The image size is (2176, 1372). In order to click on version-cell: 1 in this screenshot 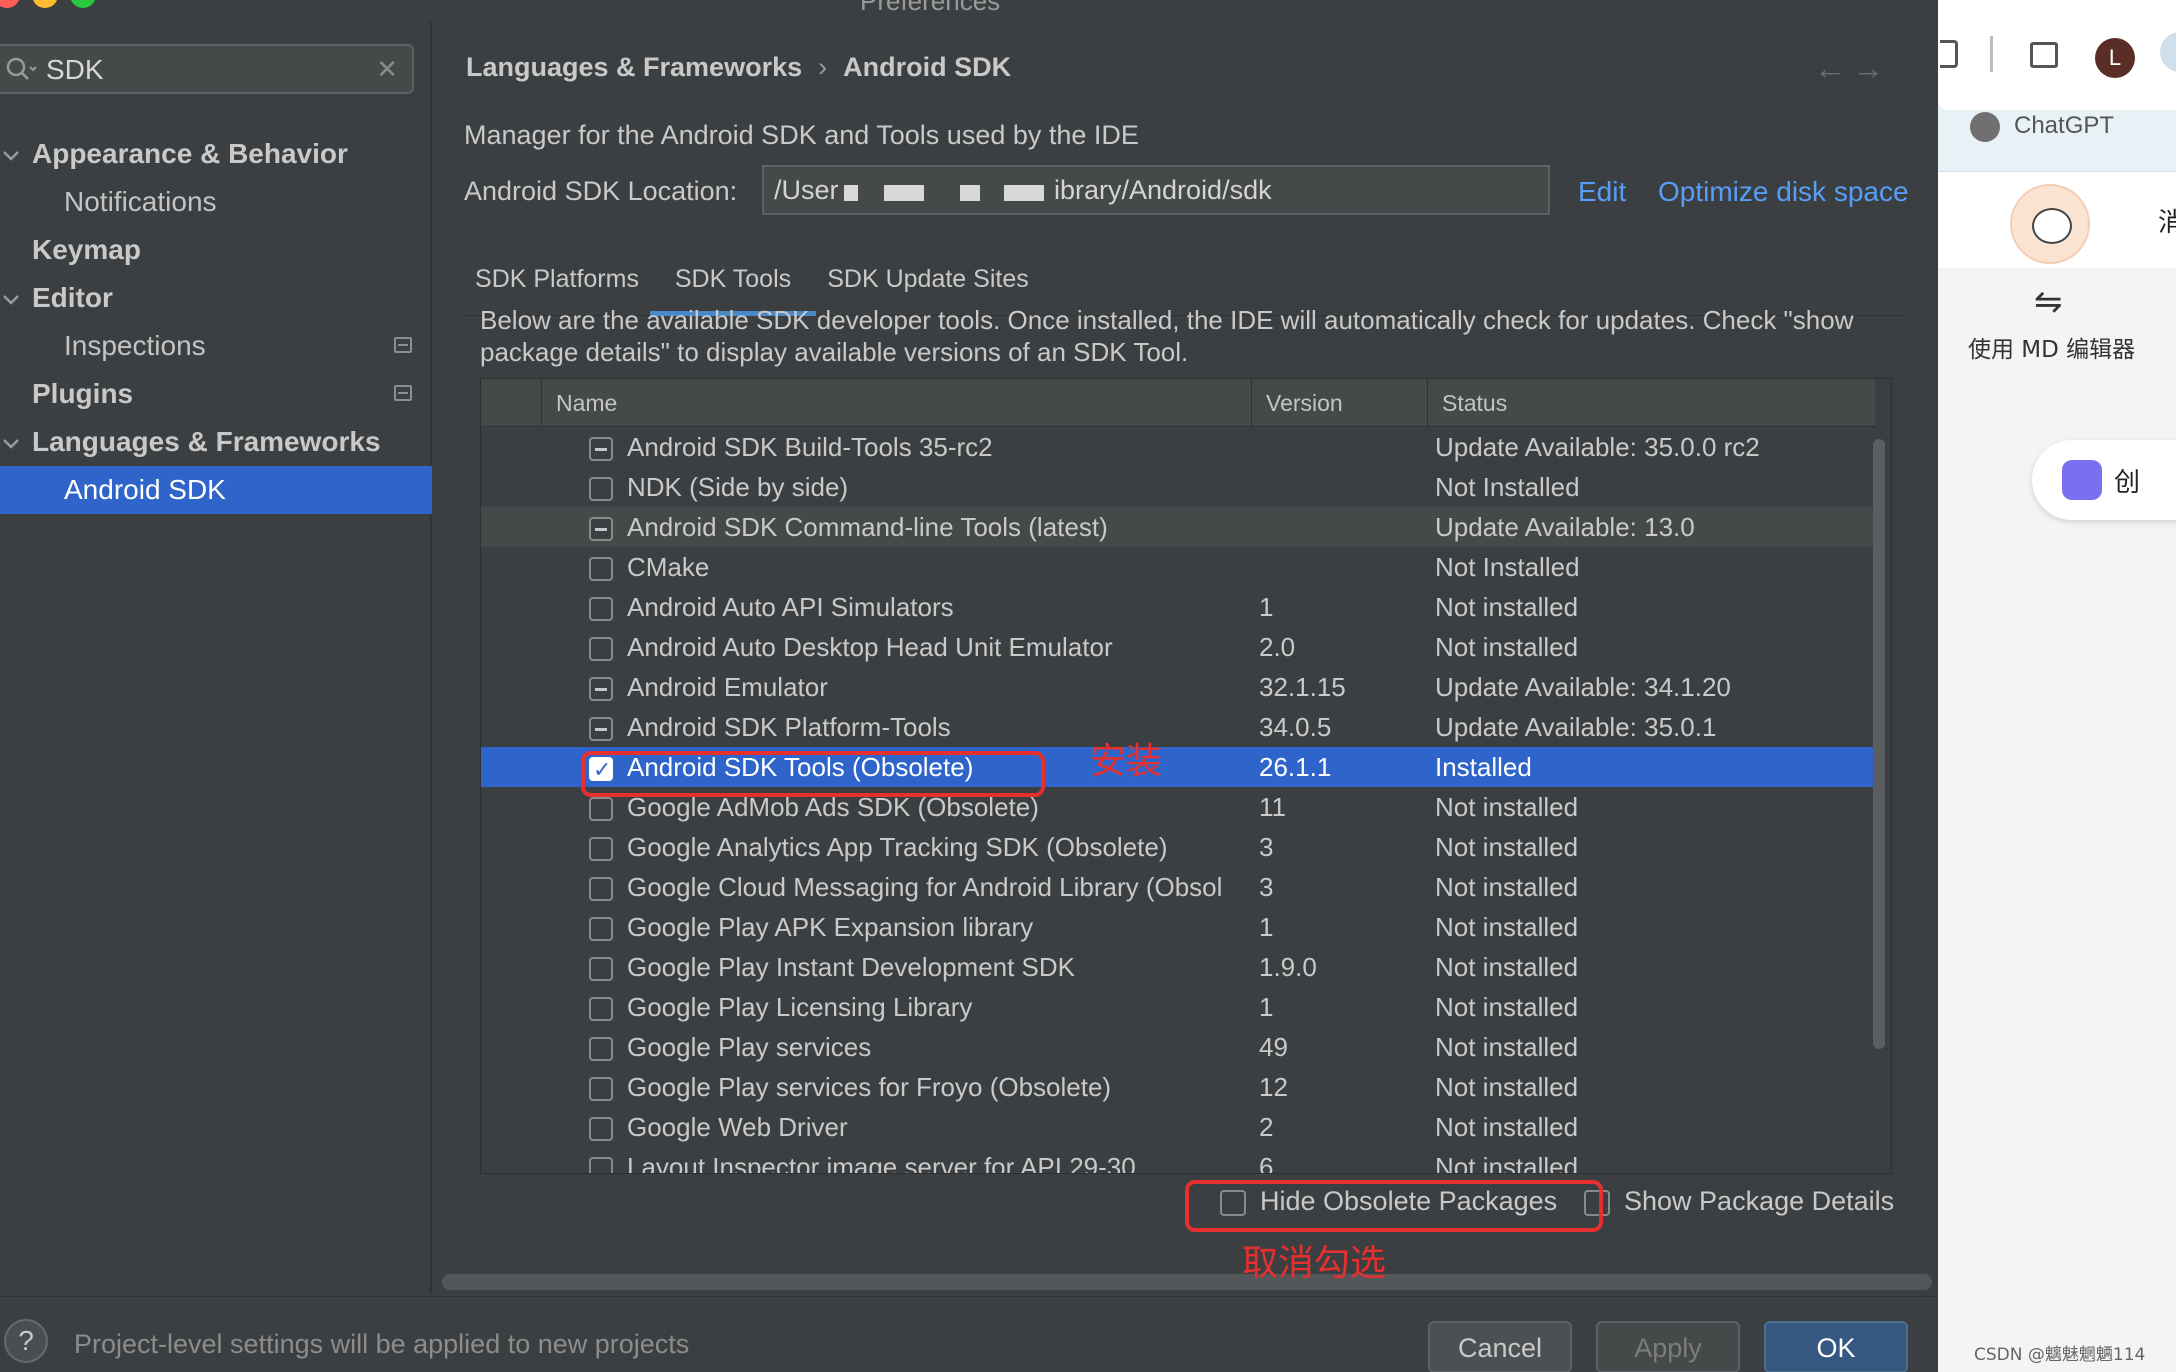, I will do `click(1266, 927)`.